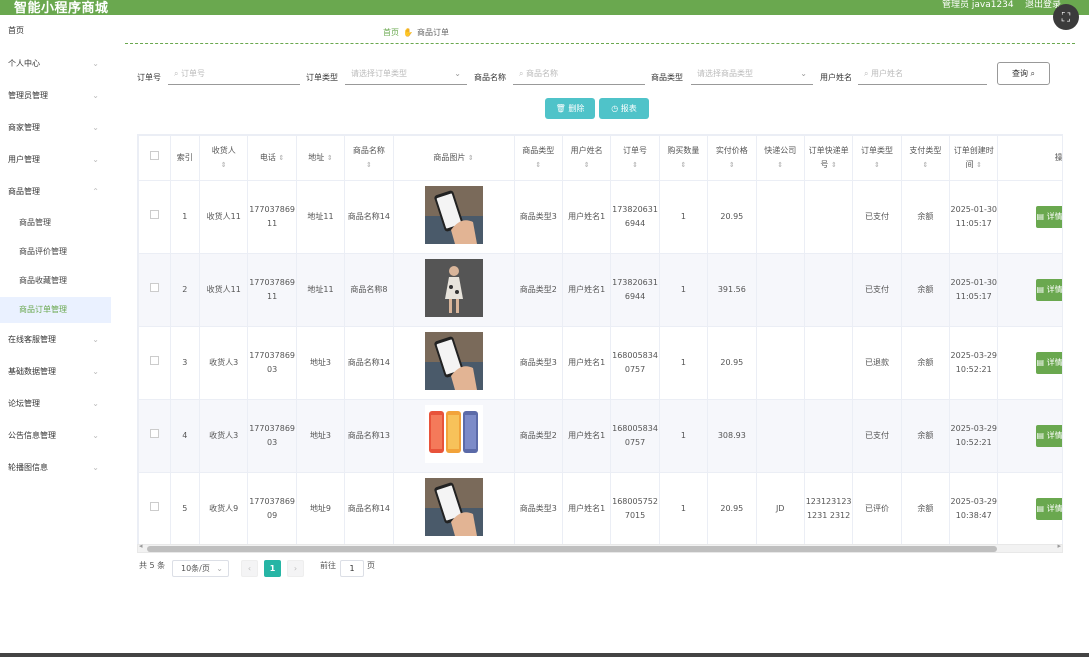 The width and height of the screenshot is (1089, 657). What do you see at coordinates (352, 568) in the screenshot?
I see `goto-page-input: 1` at bounding box center [352, 568].